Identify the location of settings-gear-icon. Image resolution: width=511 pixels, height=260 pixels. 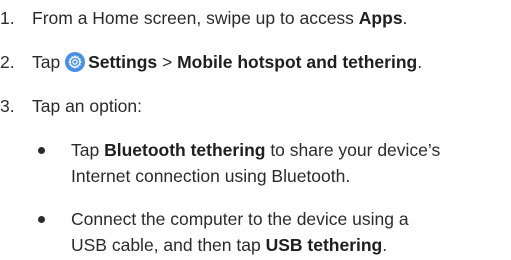
(75, 62).